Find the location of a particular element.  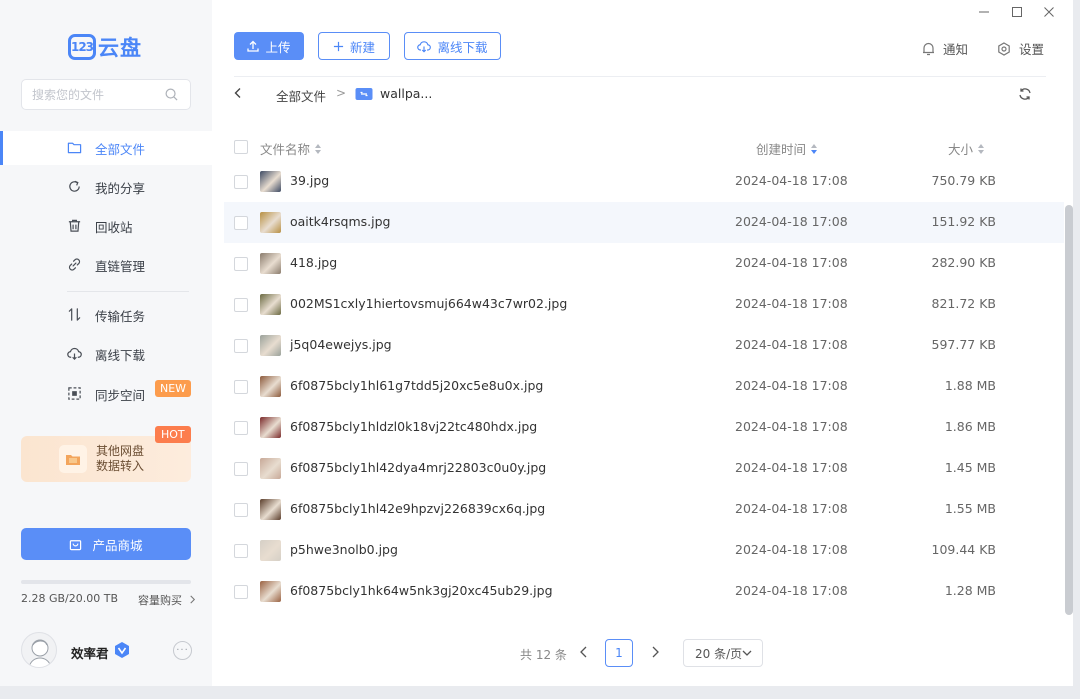

upload-button: 上传 is located at coordinates (269, 46).